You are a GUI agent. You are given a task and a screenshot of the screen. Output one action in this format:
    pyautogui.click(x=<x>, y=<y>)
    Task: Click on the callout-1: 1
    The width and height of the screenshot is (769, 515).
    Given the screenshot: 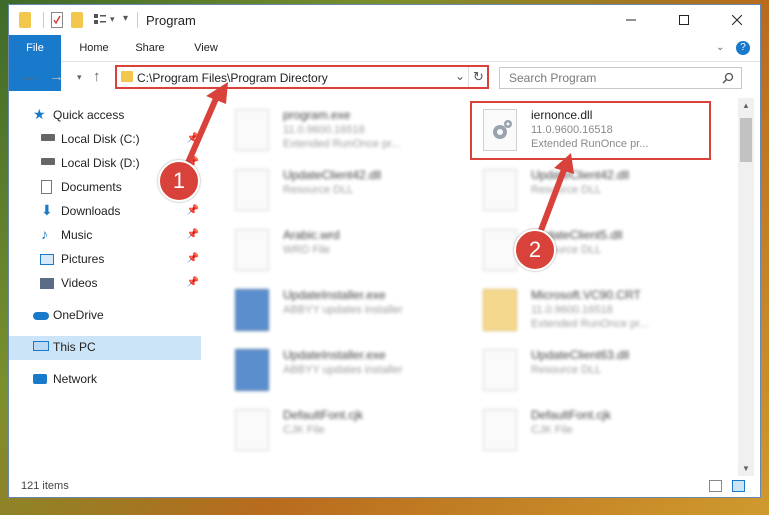 What is the action you would take?
    pyautogui.click(x=179, y=181)
    